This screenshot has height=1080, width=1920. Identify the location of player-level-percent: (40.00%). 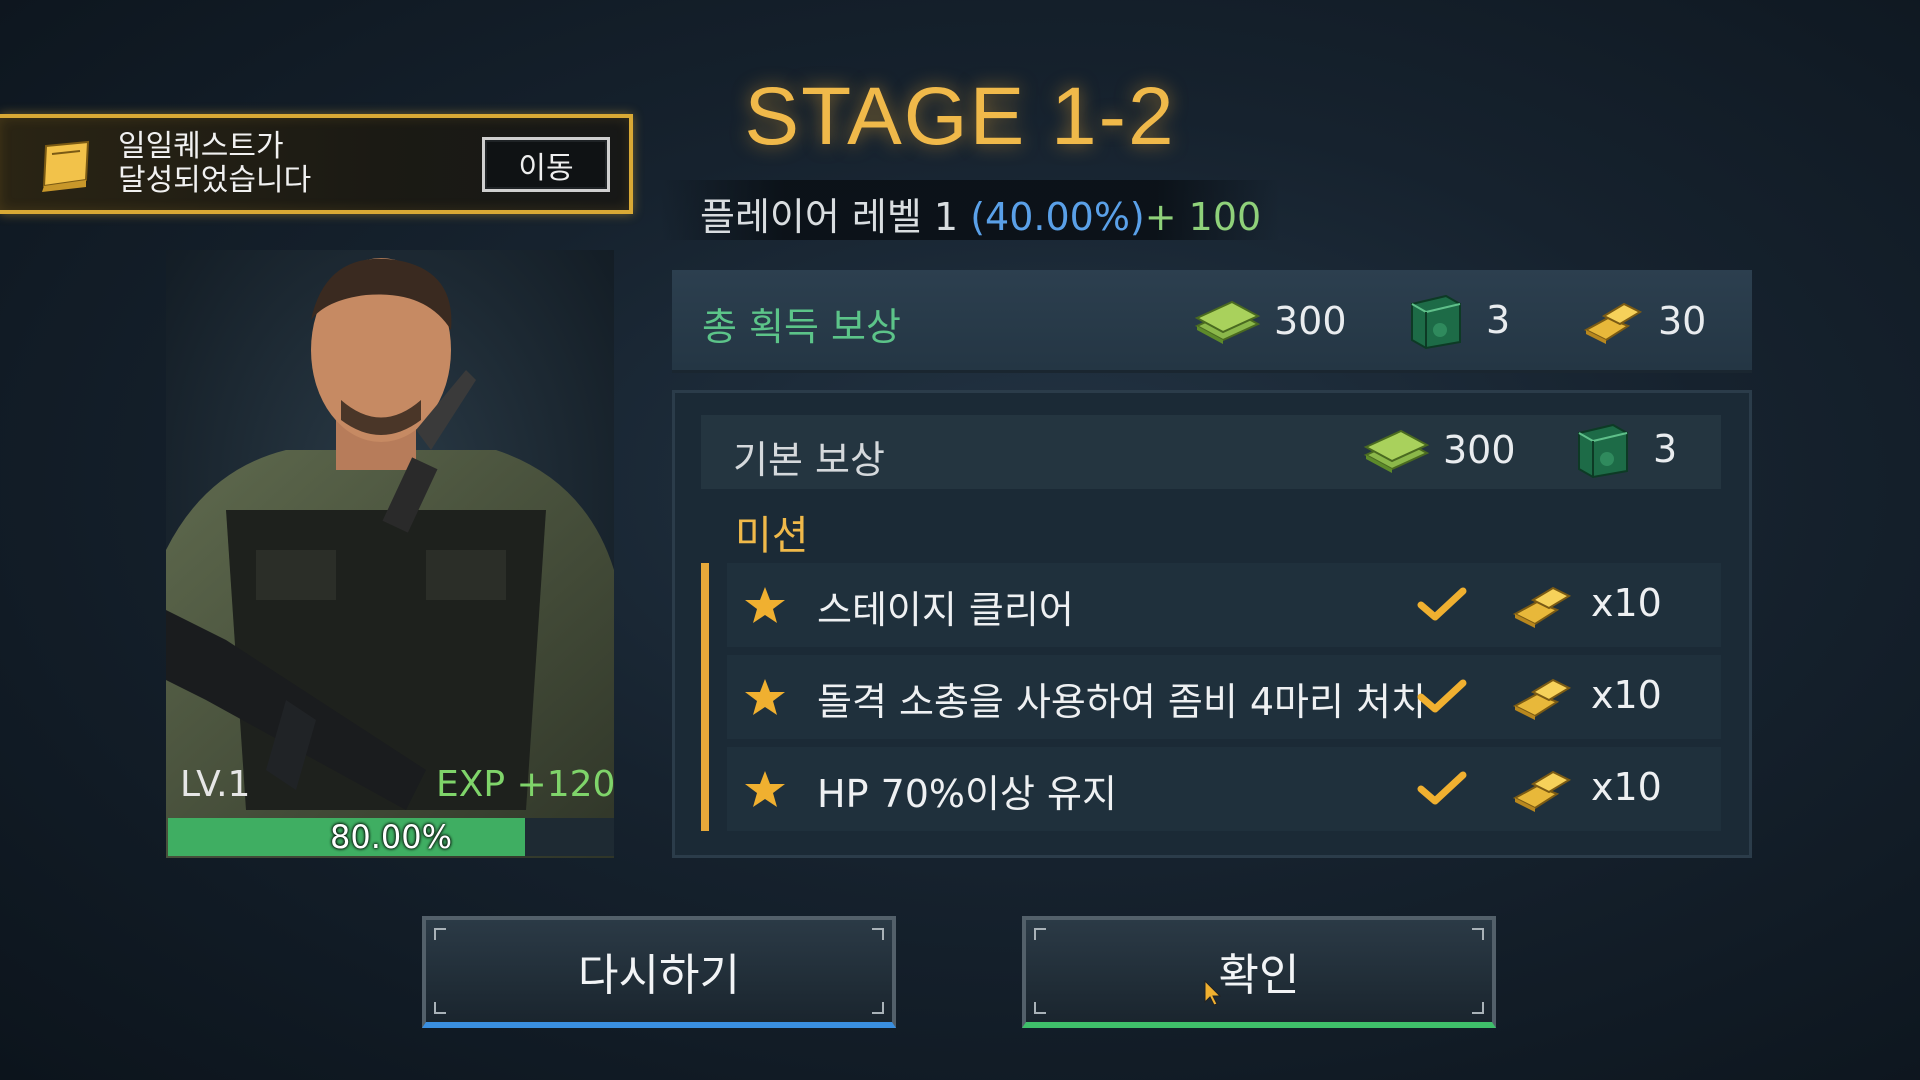
(1057, 217).